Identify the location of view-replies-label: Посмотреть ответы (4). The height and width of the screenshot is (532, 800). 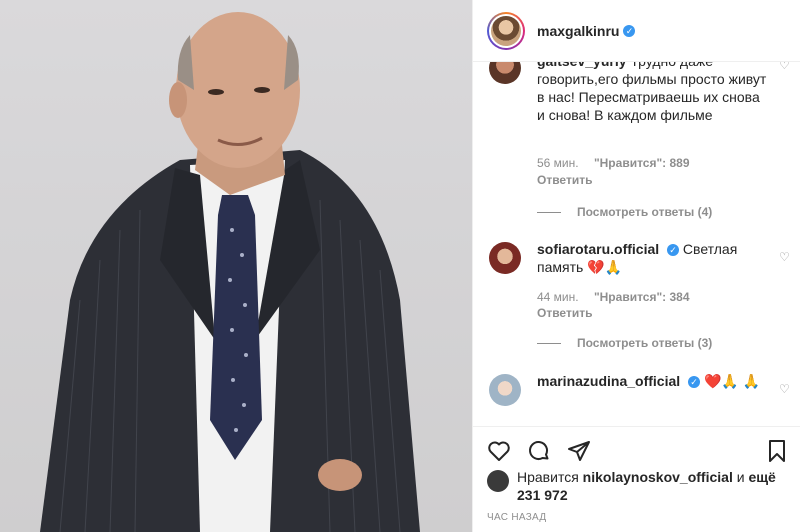
(645, 212).